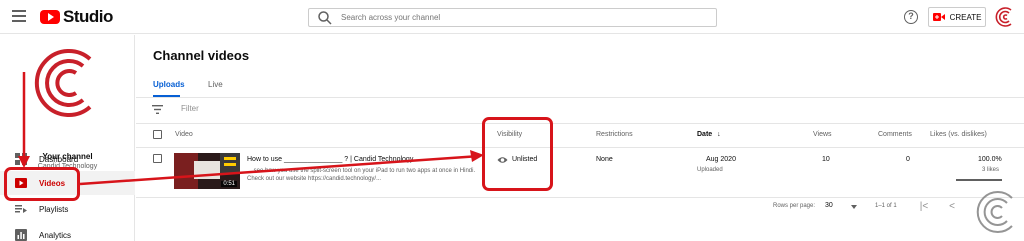  I want to click on annotation-box-visibility, so click(517, 154).